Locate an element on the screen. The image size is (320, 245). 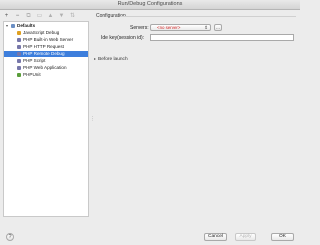
config-toolbar: + − ⧉ ▭ ▲ ▼ ⇅ is located at coordinates (39, 16).